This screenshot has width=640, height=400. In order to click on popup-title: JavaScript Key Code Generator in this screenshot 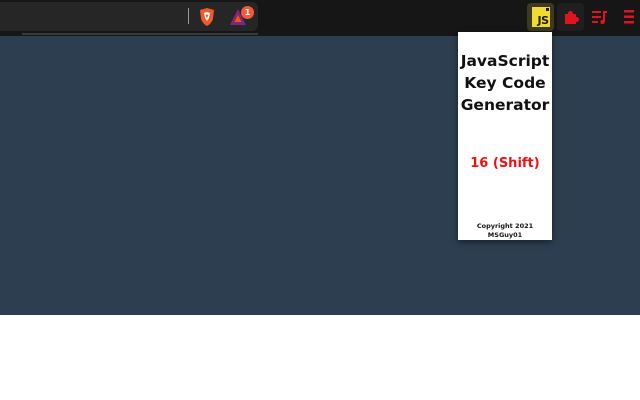, I will do `click(505, 83)`.